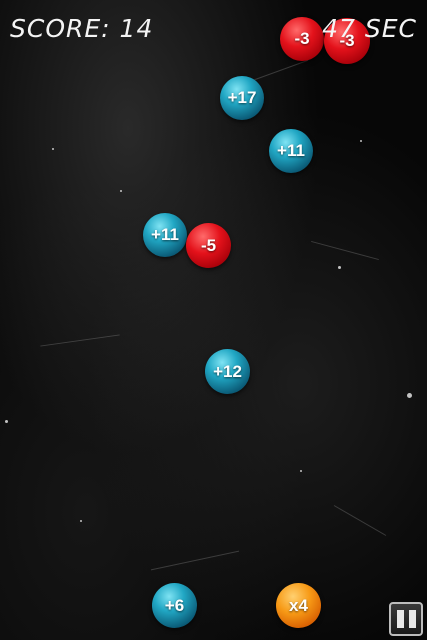 Image resolution: width=427 pixels, height=640 pixels. I want to click on ball-multiplier-x4: x4, so click(298, 605).